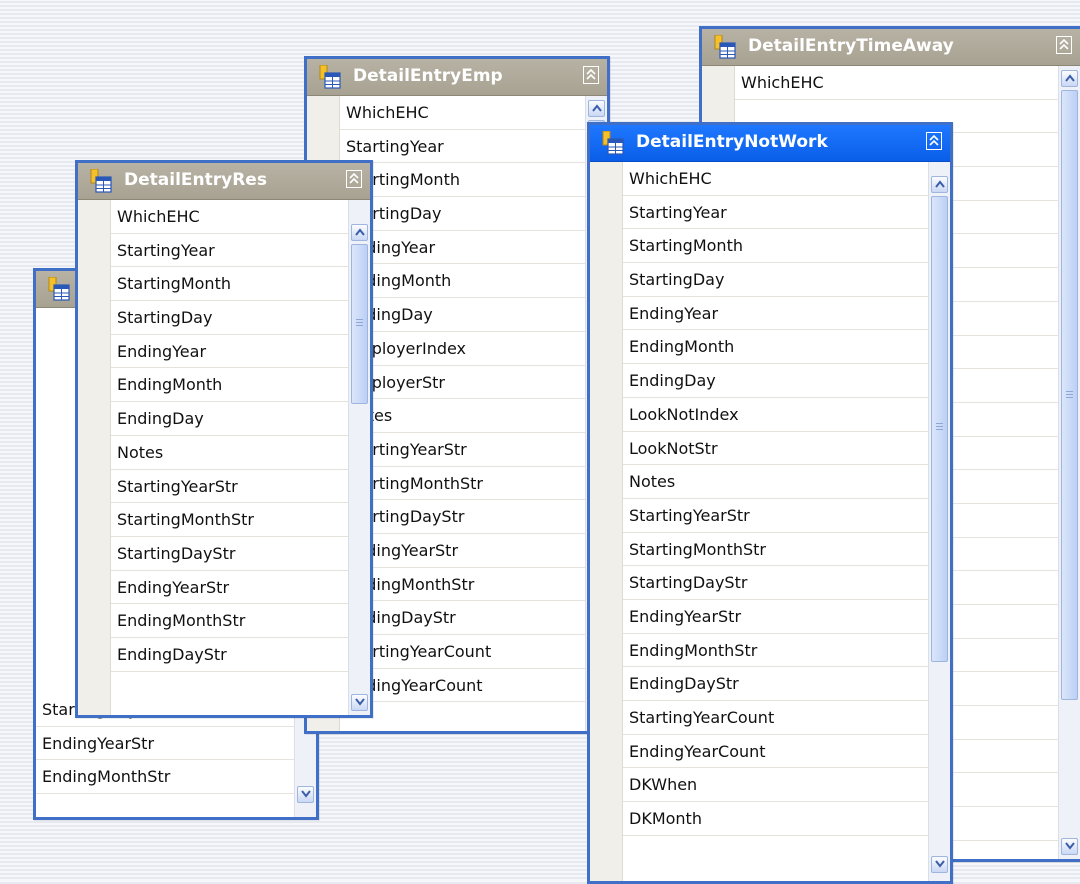 Image resolution: width=1080 pixels, height=884 pixels. I want to click on title-bar: DetailEntryEmp, so click(457, 77).